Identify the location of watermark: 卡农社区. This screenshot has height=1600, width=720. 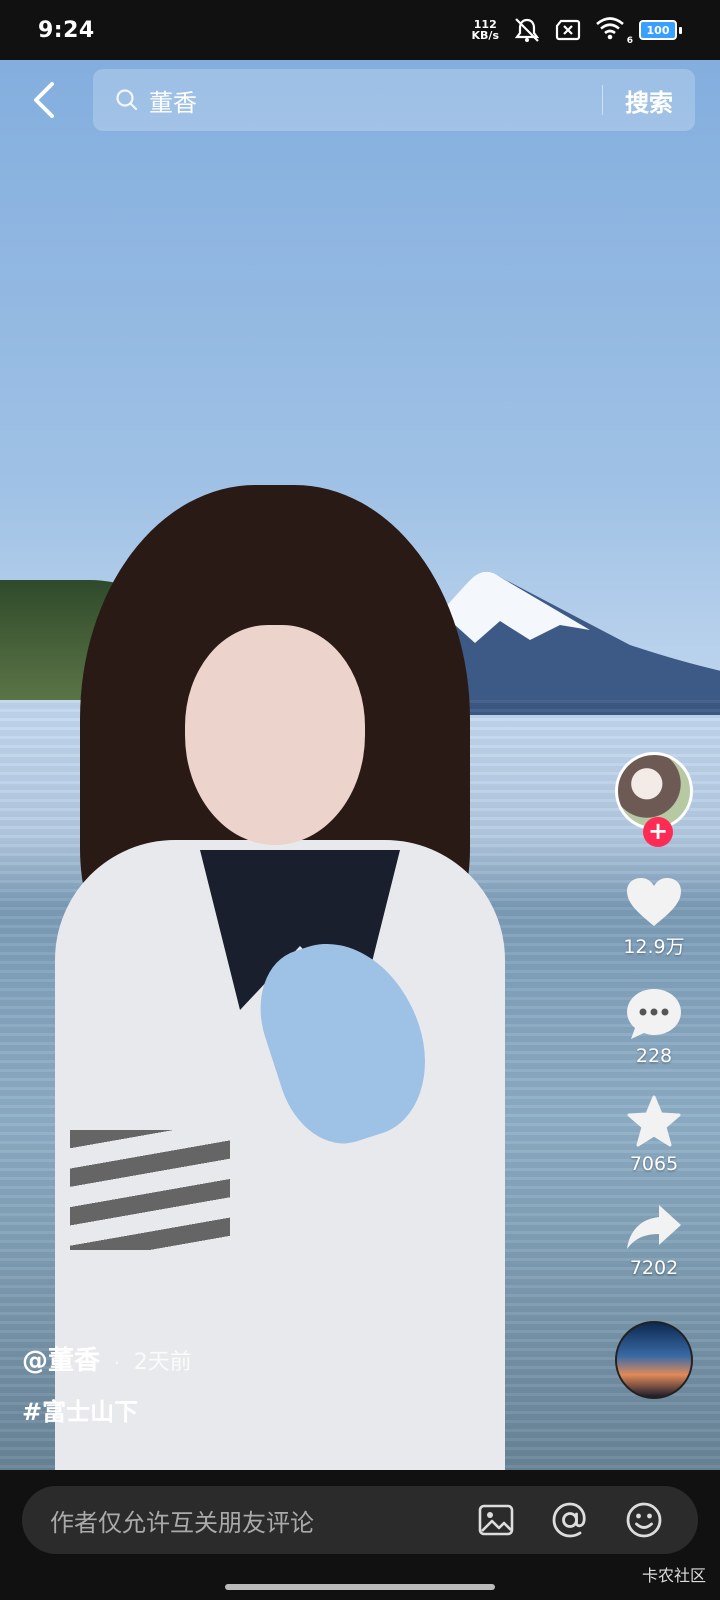
(673, 1575).